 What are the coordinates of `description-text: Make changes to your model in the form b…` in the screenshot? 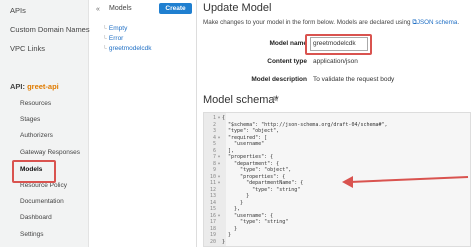 It's located at (307, 22).